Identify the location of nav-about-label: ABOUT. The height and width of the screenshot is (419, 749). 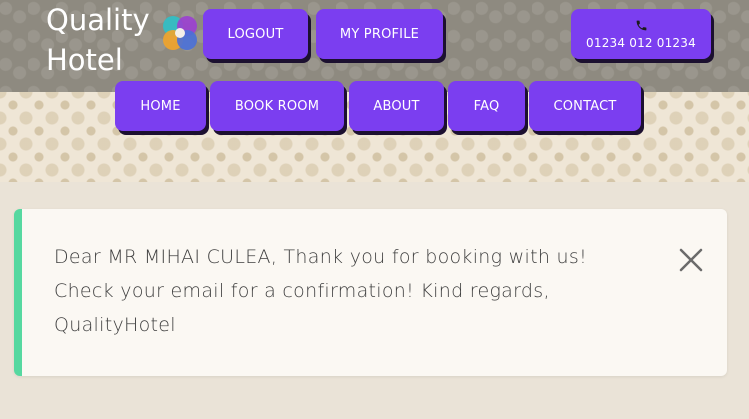
(396, 106).